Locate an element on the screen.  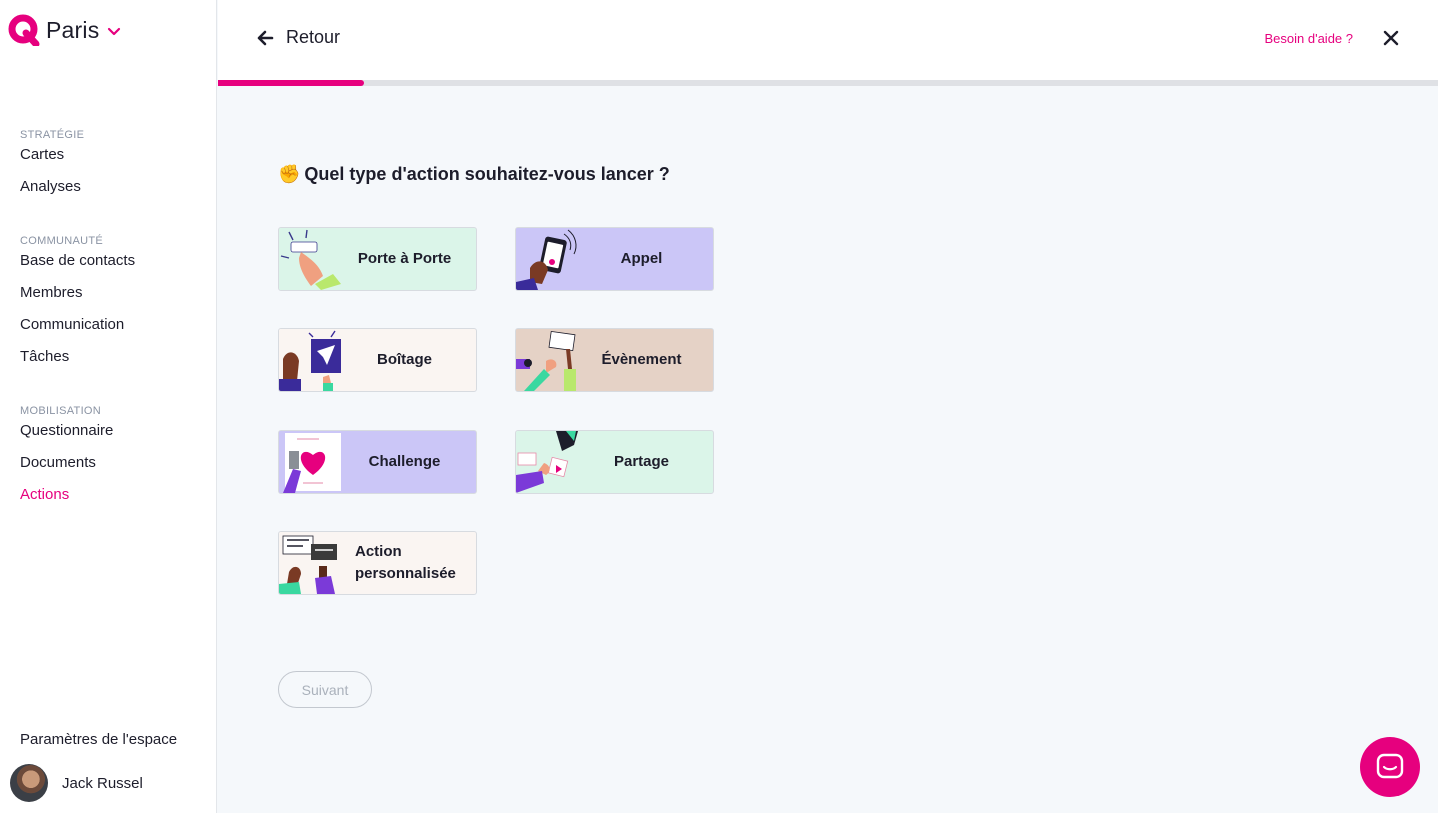
custom-action-illustration-icon is located at coordinates (310, 563).